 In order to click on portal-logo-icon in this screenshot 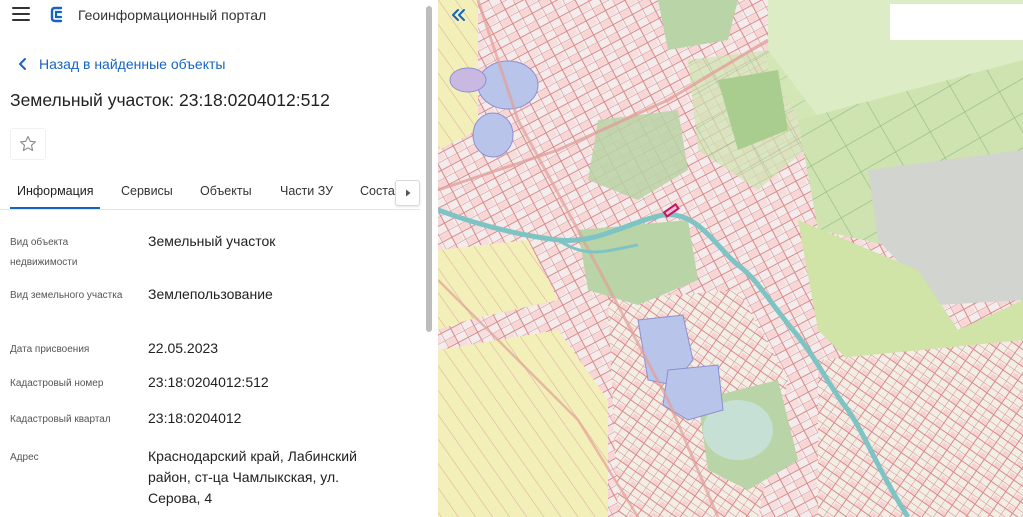, I will do `click(56, 14)`.